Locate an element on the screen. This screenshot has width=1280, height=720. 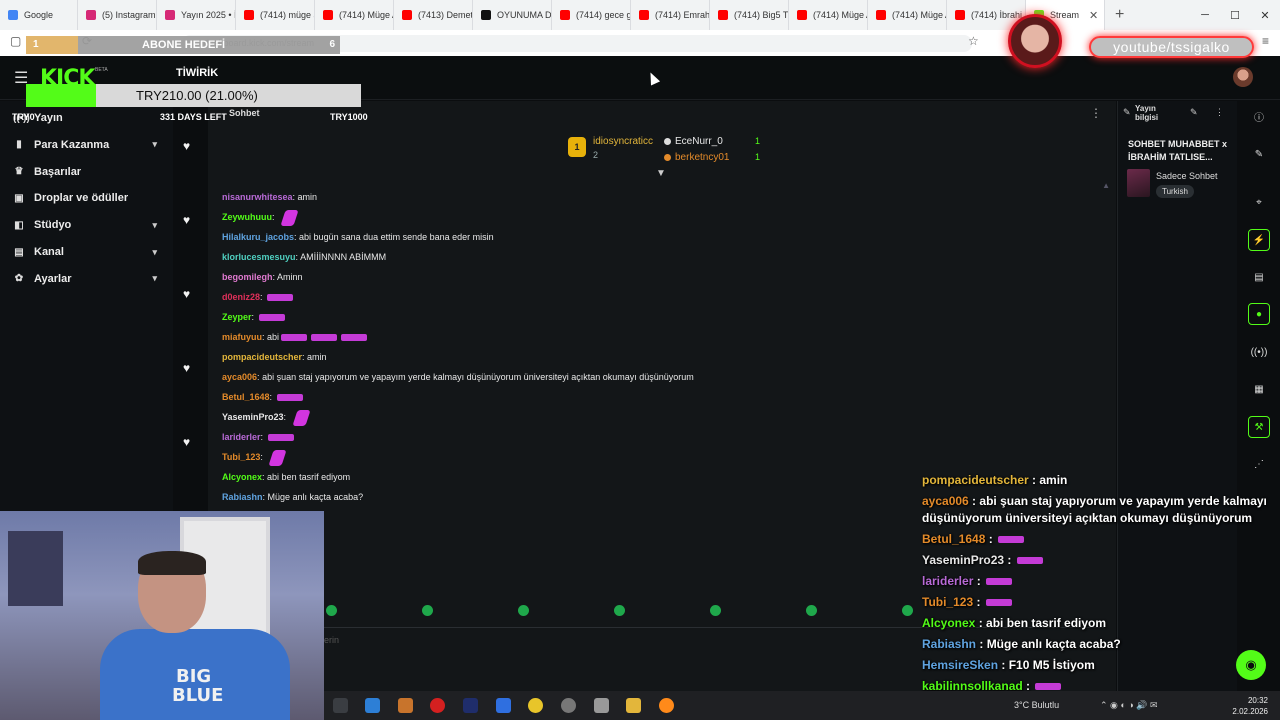
chat-username: Tubi_123 is located at coordinates (241, 457).